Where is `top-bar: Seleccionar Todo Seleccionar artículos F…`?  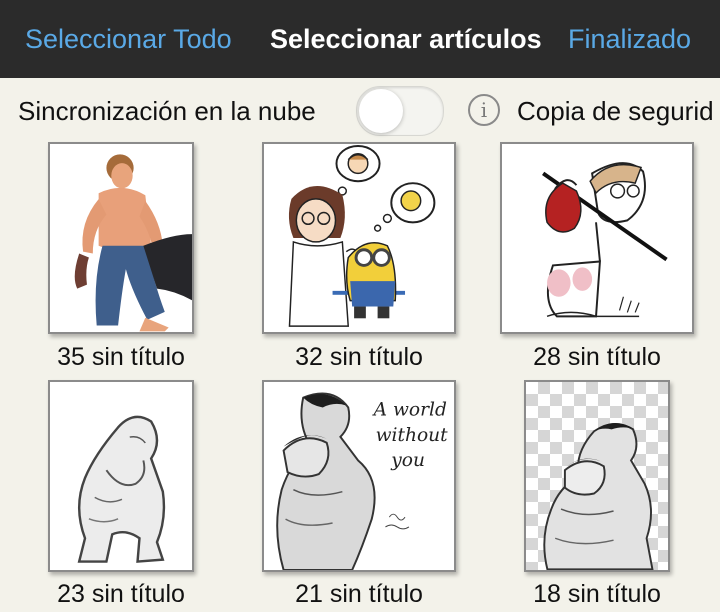 top-bar: Seleccionar Todo Seleccionar artículos F… is located at coordinates (360, 39).